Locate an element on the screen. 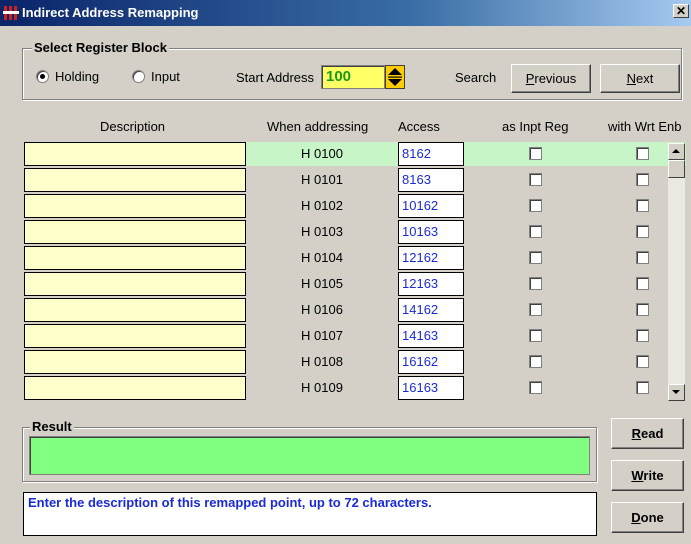 The image size is (691, 544). write-button-label: Write is located at coordinates (647, 475).